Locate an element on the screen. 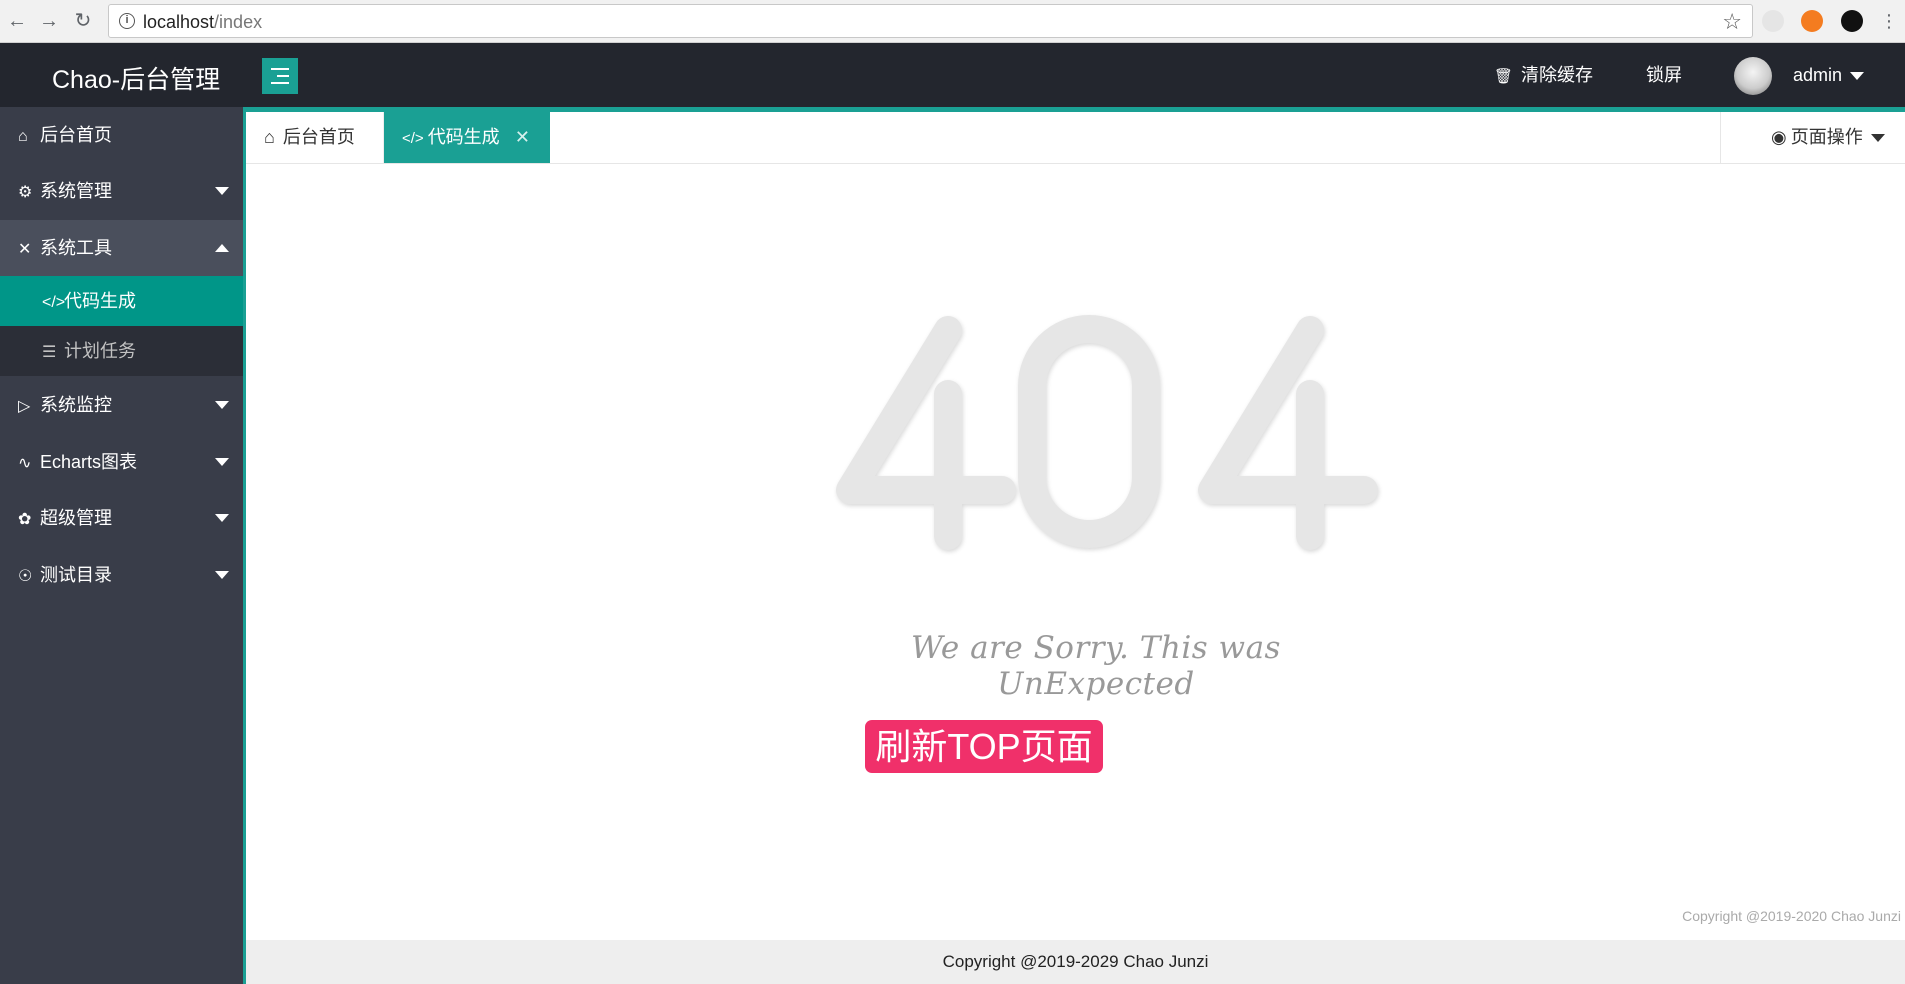 The width and height of the screenshot is (1905, 984). sidebar-item-home: ⌂ 后台首页 is located at coordinates (121, 135).